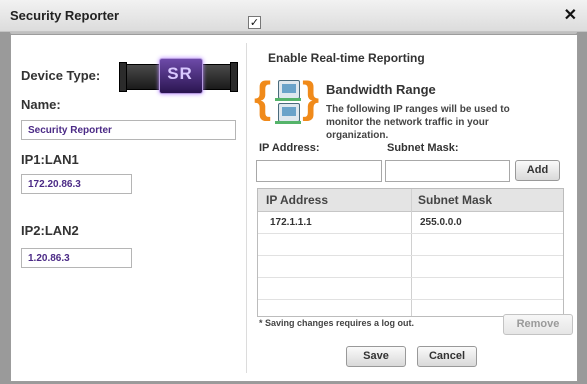 The height and width of the screenshot is (384, 587). What do you see at coordinates (65, 15) in the screenshot?
I see `dialog-title: Security Reporter` at bounding box center [65, 15].